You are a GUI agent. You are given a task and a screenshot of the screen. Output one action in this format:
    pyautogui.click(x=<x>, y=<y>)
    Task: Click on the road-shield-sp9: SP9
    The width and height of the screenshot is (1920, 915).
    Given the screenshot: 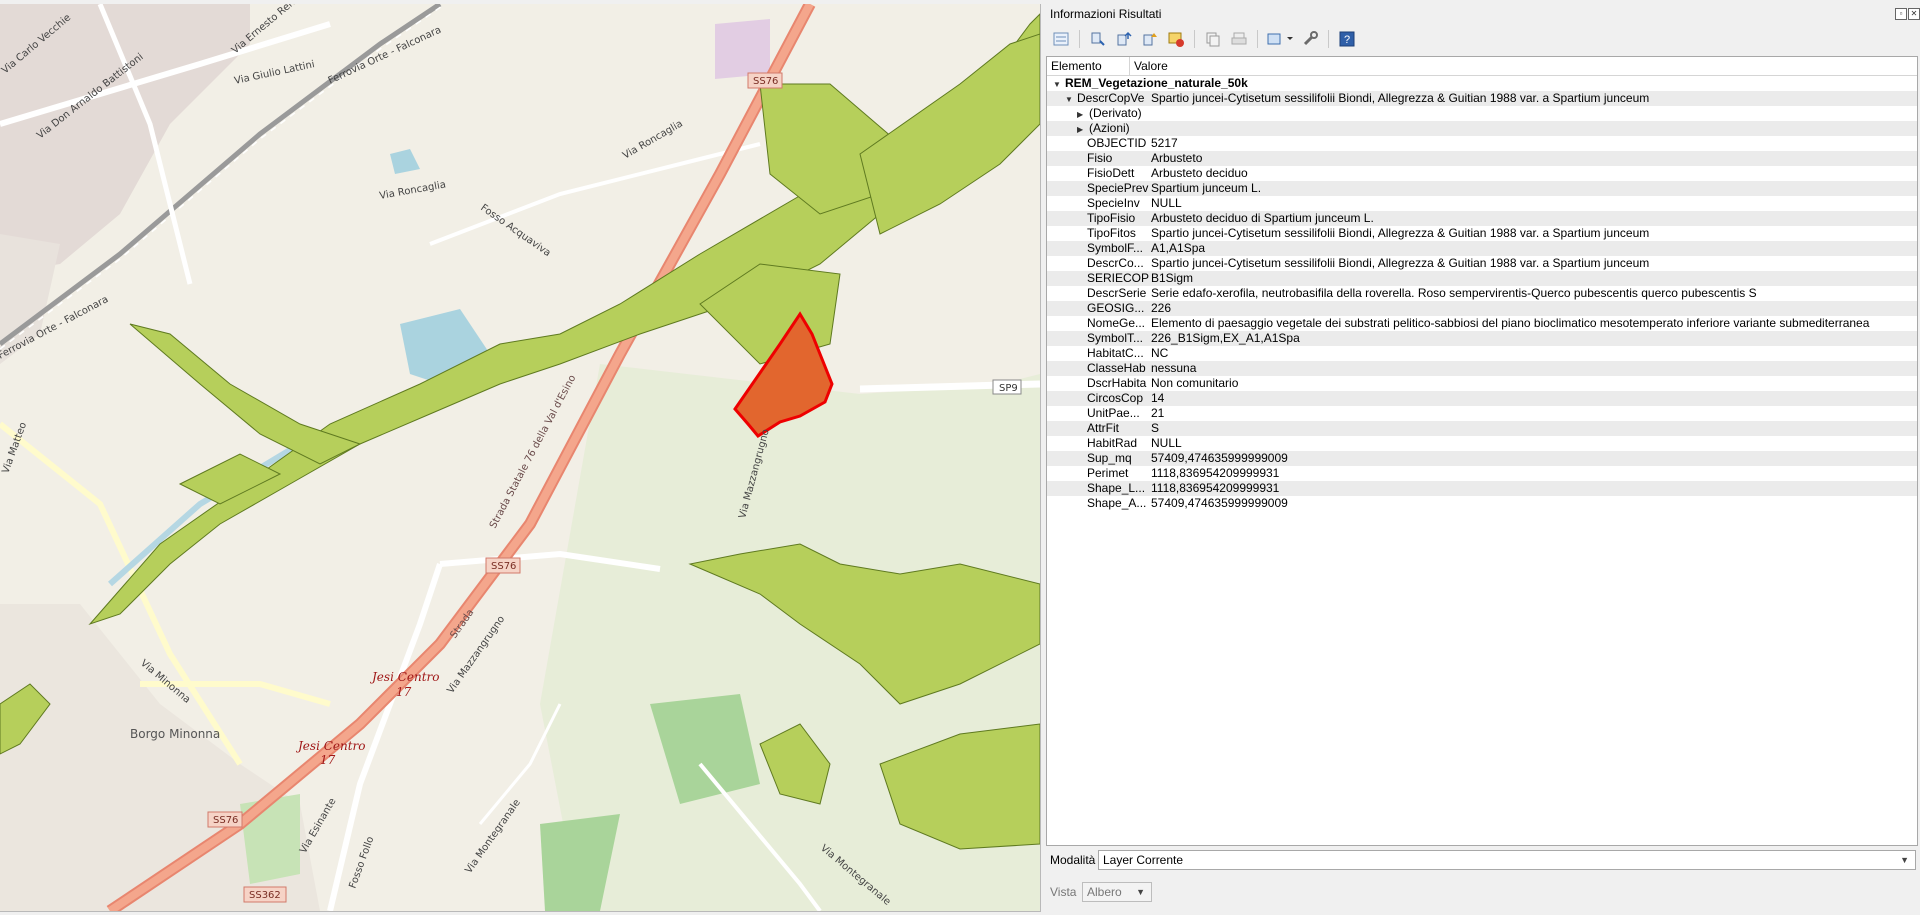 What is the action you would take?
    pyautogui.click(x=1007, y=387)
    